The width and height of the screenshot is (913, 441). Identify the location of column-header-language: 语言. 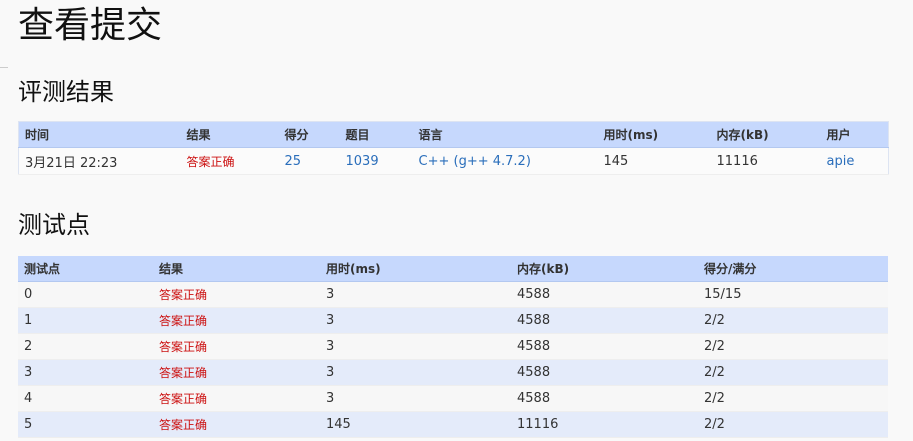
(505, 134).